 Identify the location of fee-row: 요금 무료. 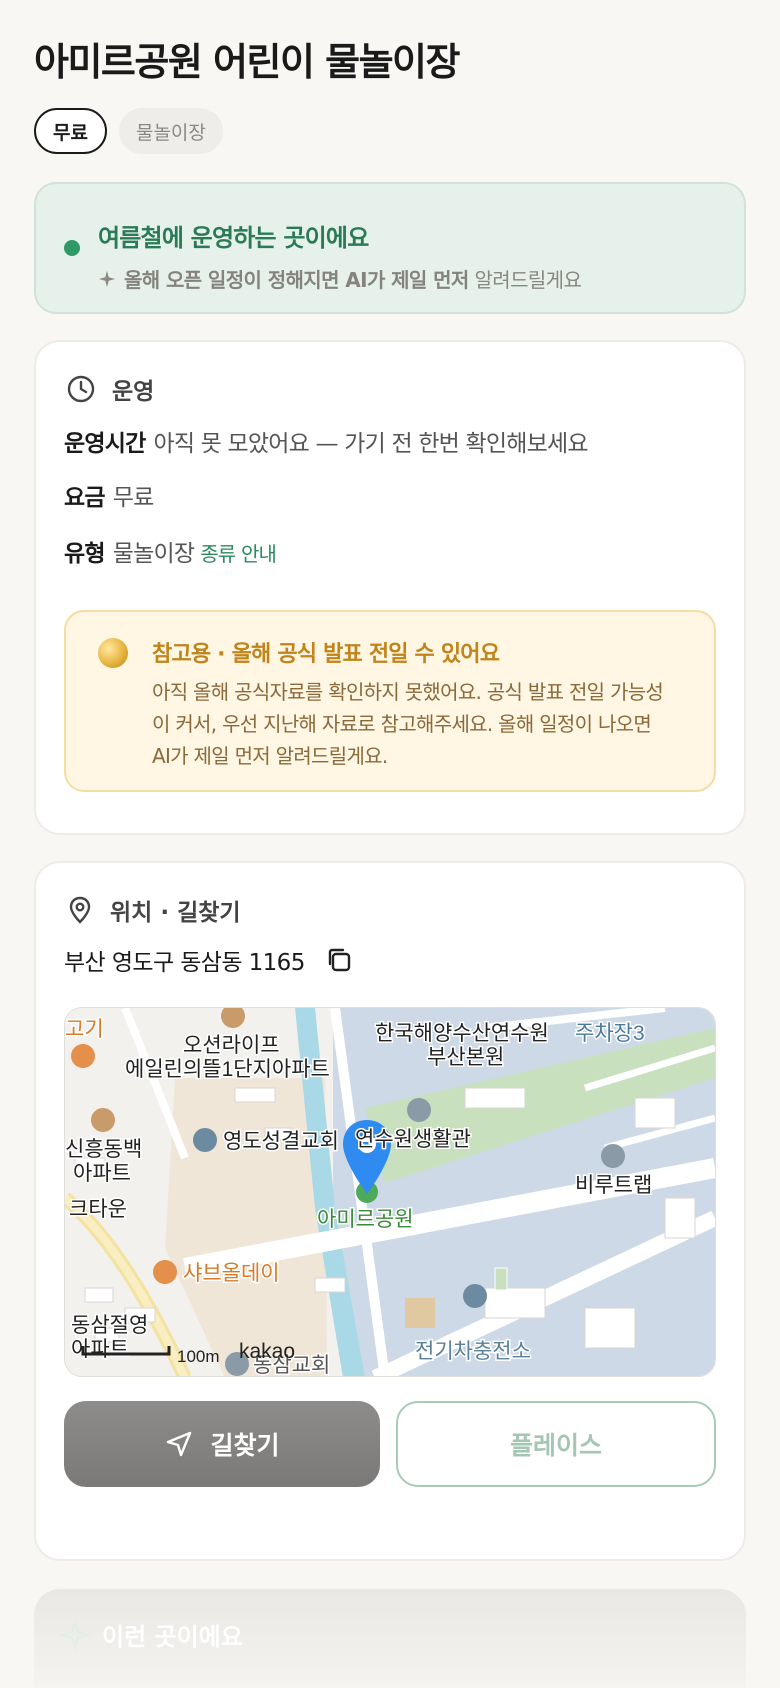
(109, 495).